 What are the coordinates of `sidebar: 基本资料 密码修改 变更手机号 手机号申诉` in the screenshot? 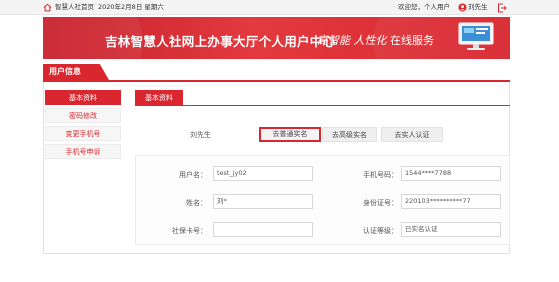 It's located at (83, 126).